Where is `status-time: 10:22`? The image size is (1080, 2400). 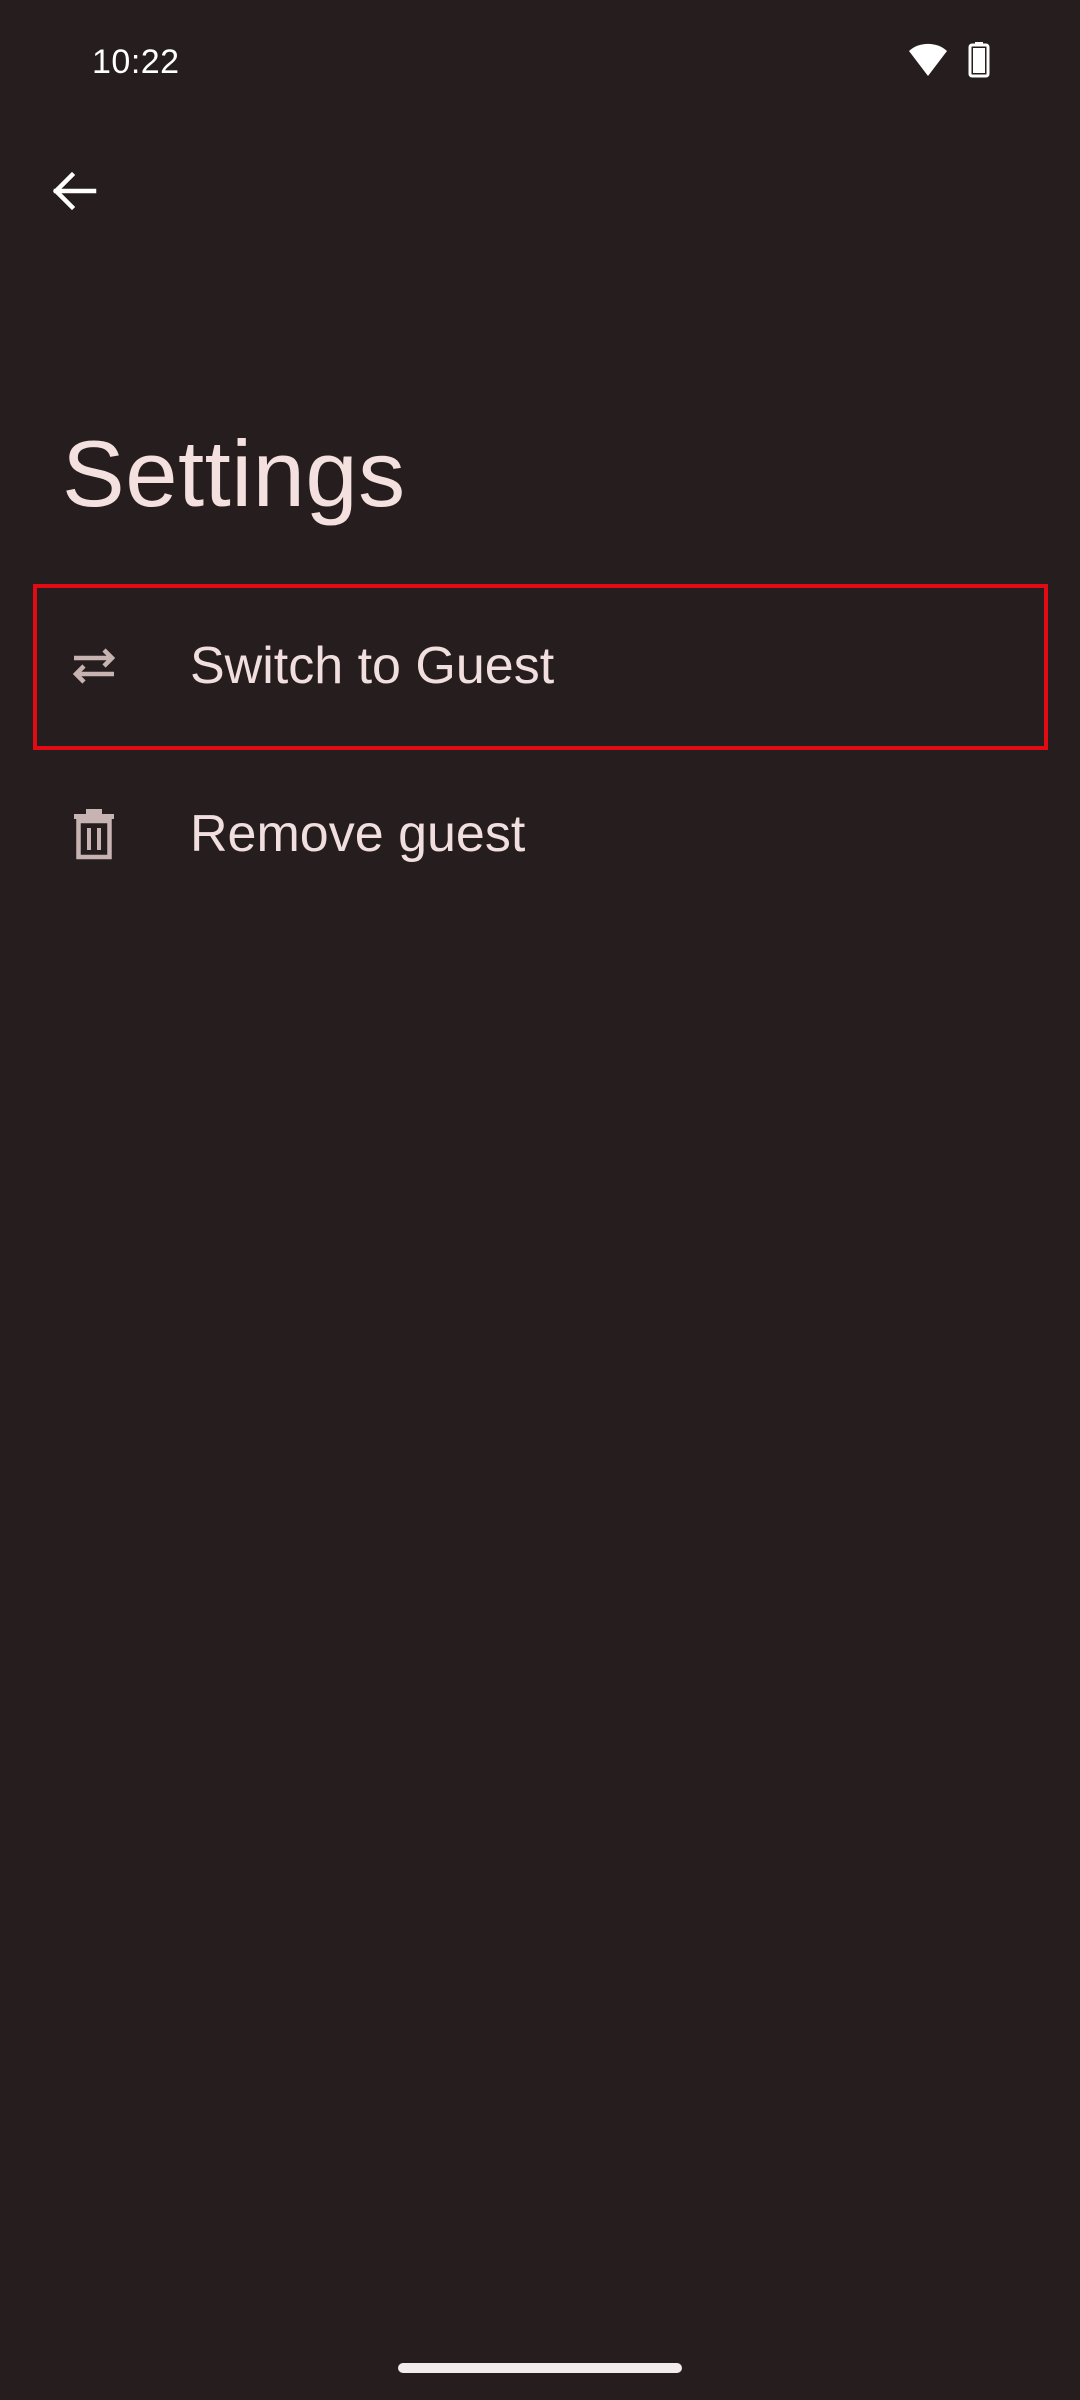 status-time: 10:22 is located at coordinates (136, 62).